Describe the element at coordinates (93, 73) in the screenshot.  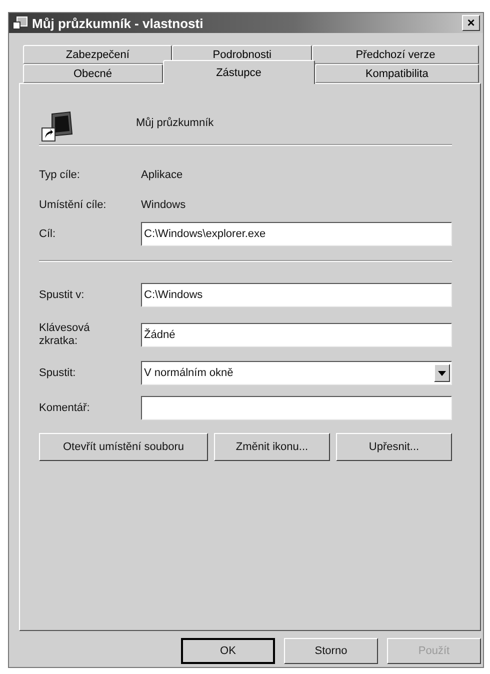
I see `tab: Obecné` at that location.